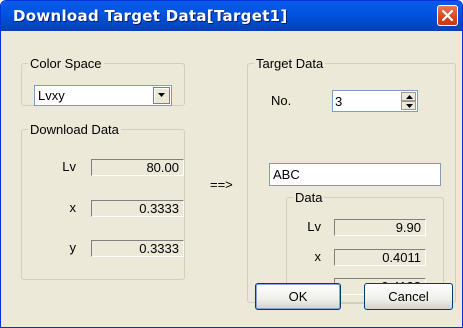 The image size is (463, 328). I want to click on download-y-label: y, so click(73, 247).